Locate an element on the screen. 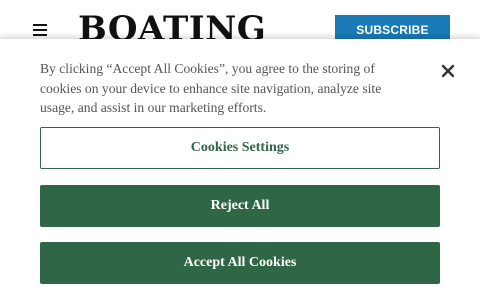  close-button is located at coordinates (448, 71).